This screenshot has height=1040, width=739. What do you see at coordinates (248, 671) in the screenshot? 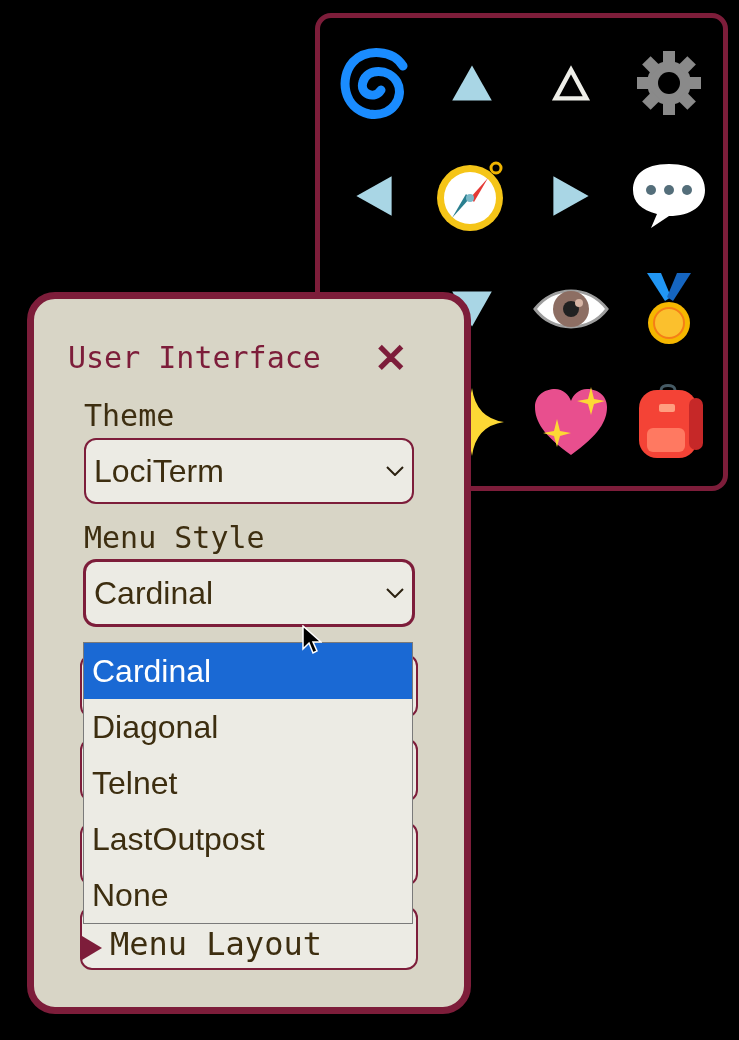
I see `dropdown-option: Cardinal` at bounding box center [248, 671].